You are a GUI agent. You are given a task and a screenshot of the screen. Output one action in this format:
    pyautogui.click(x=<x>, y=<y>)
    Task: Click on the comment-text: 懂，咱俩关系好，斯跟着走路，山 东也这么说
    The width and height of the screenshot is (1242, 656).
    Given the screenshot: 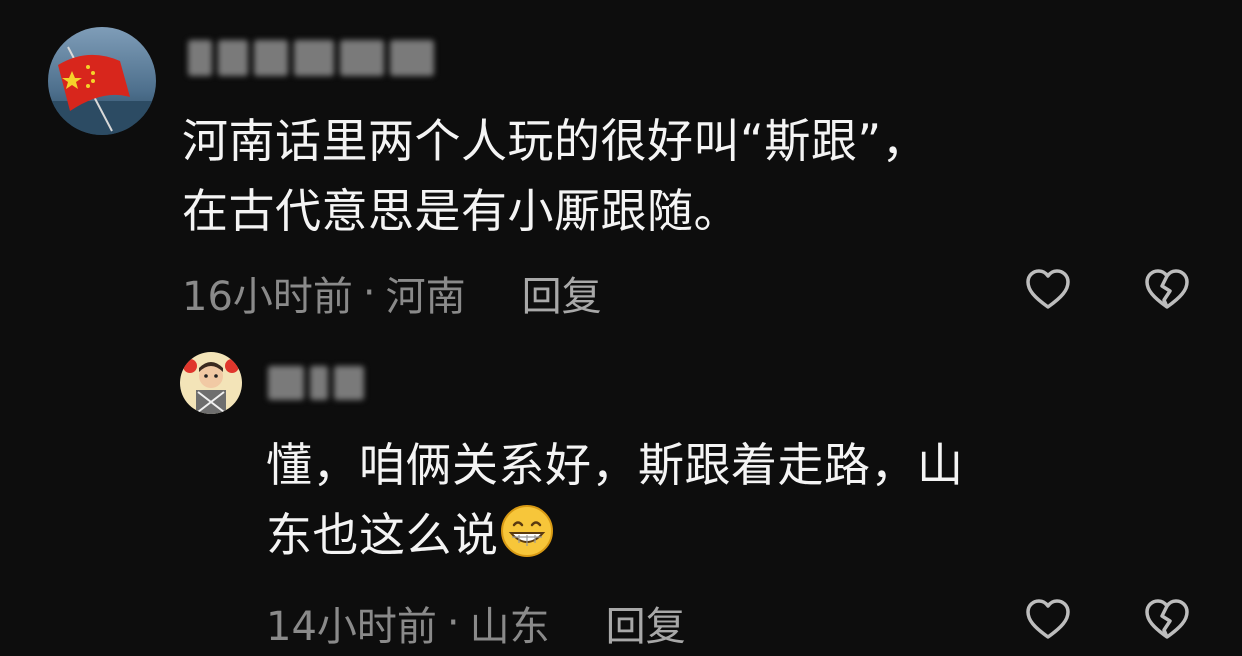 What is the action you would take?
    pyautogui.click(x=615, y=500)
    